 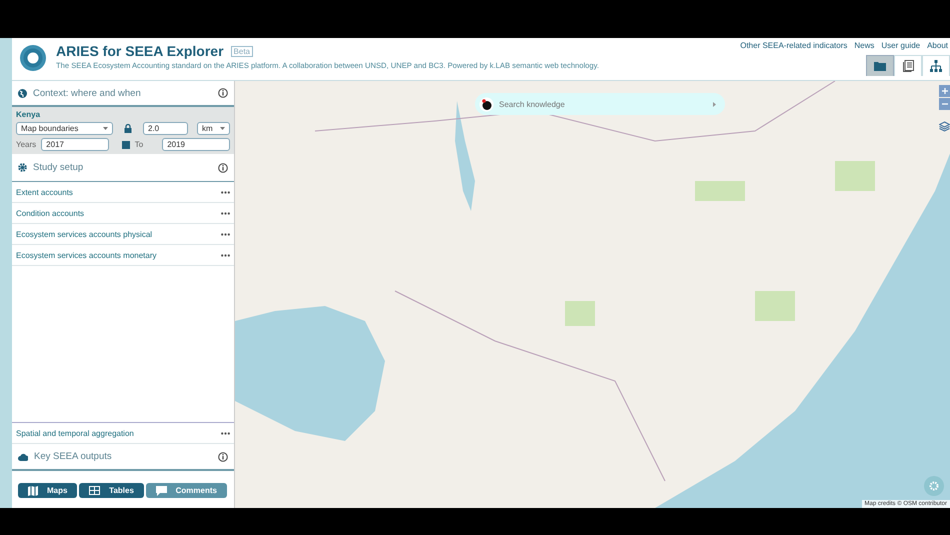 I want to click on plus-icon, so click(x=945, y=91).